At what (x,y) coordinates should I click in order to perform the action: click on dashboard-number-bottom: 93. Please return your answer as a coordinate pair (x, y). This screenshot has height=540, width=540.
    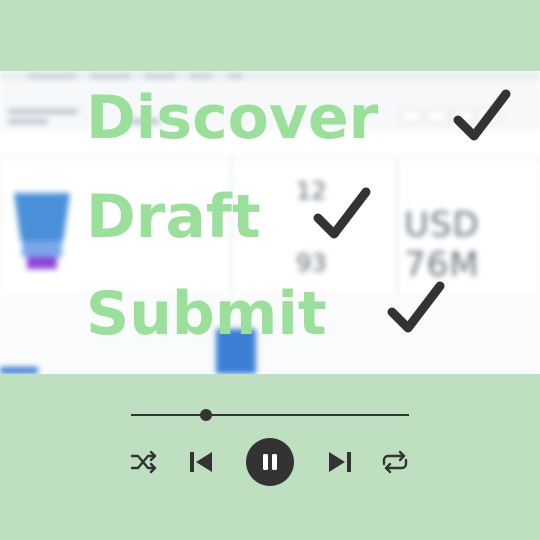
    Looking at the image, I should click on (311, 263).